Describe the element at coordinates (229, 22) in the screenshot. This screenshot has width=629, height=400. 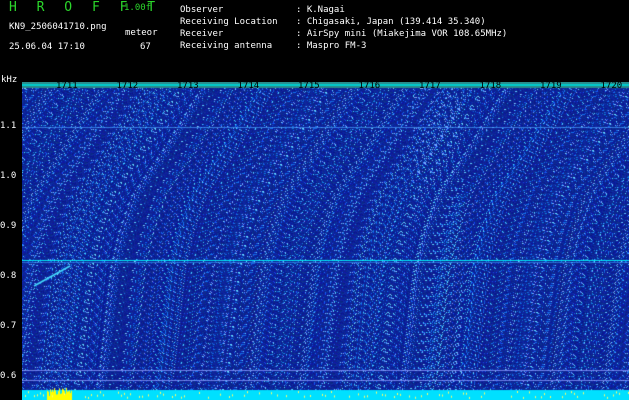
I see `info-key: Receiving Location` at that location.